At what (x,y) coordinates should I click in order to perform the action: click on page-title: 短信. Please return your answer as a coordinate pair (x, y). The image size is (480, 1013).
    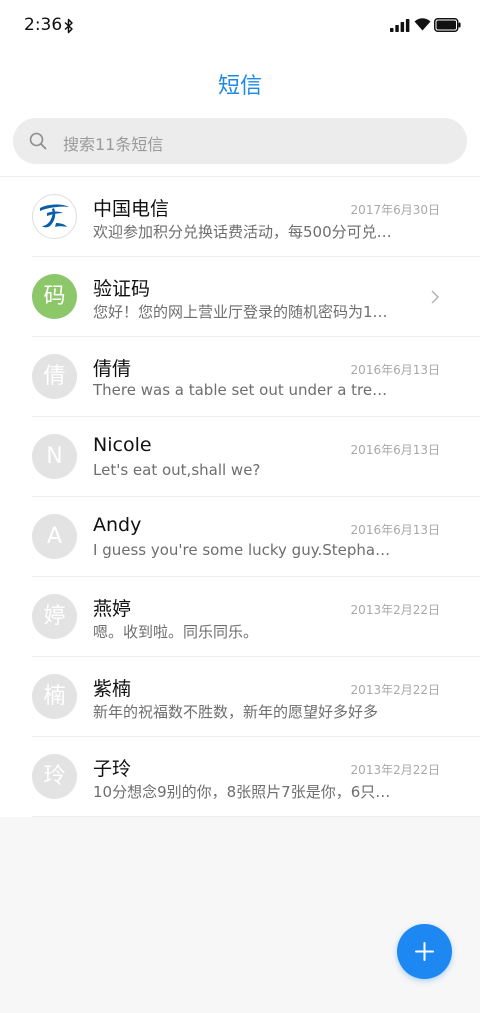
    Looking at the image, I should click on (239, 86).